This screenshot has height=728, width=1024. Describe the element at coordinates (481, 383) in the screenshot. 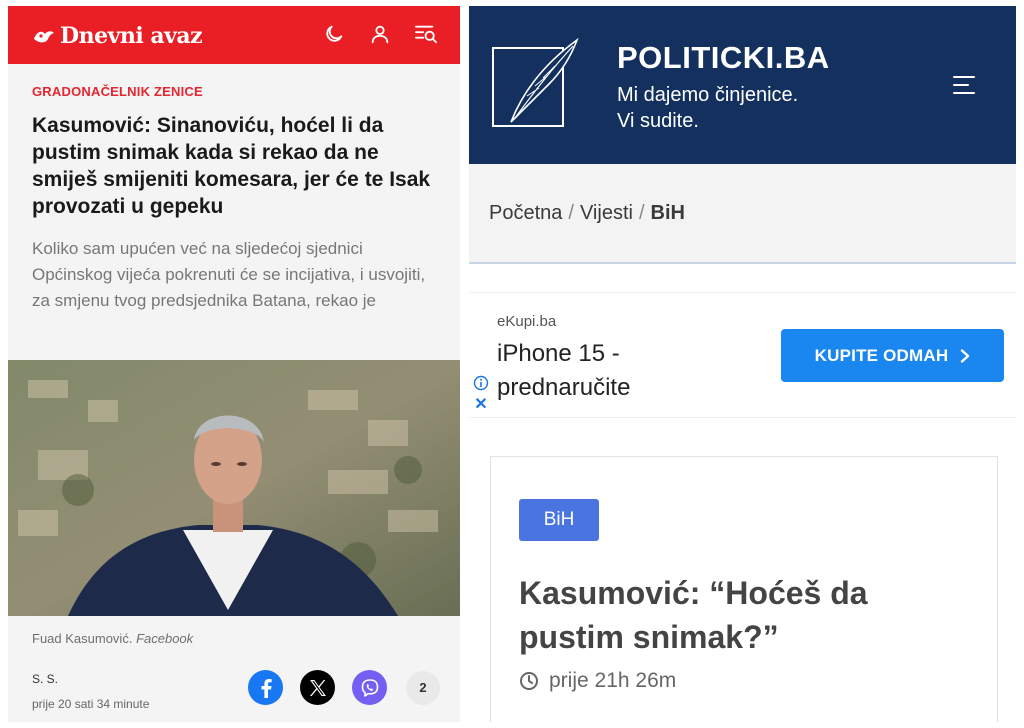

I see `ad-info-icon` at that location.